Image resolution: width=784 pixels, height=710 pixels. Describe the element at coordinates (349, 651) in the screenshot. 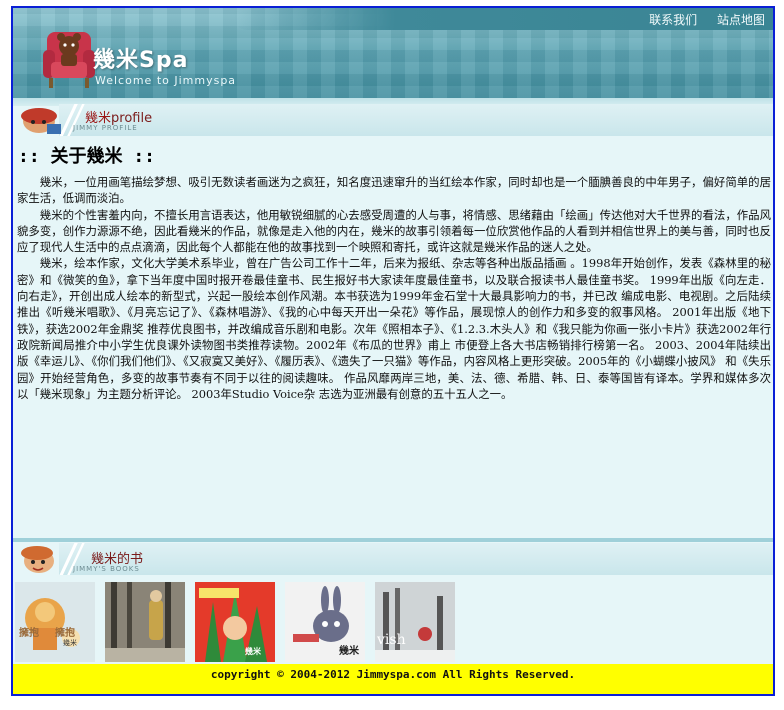

I see `book-cover-4-author: 幾米` at that location.